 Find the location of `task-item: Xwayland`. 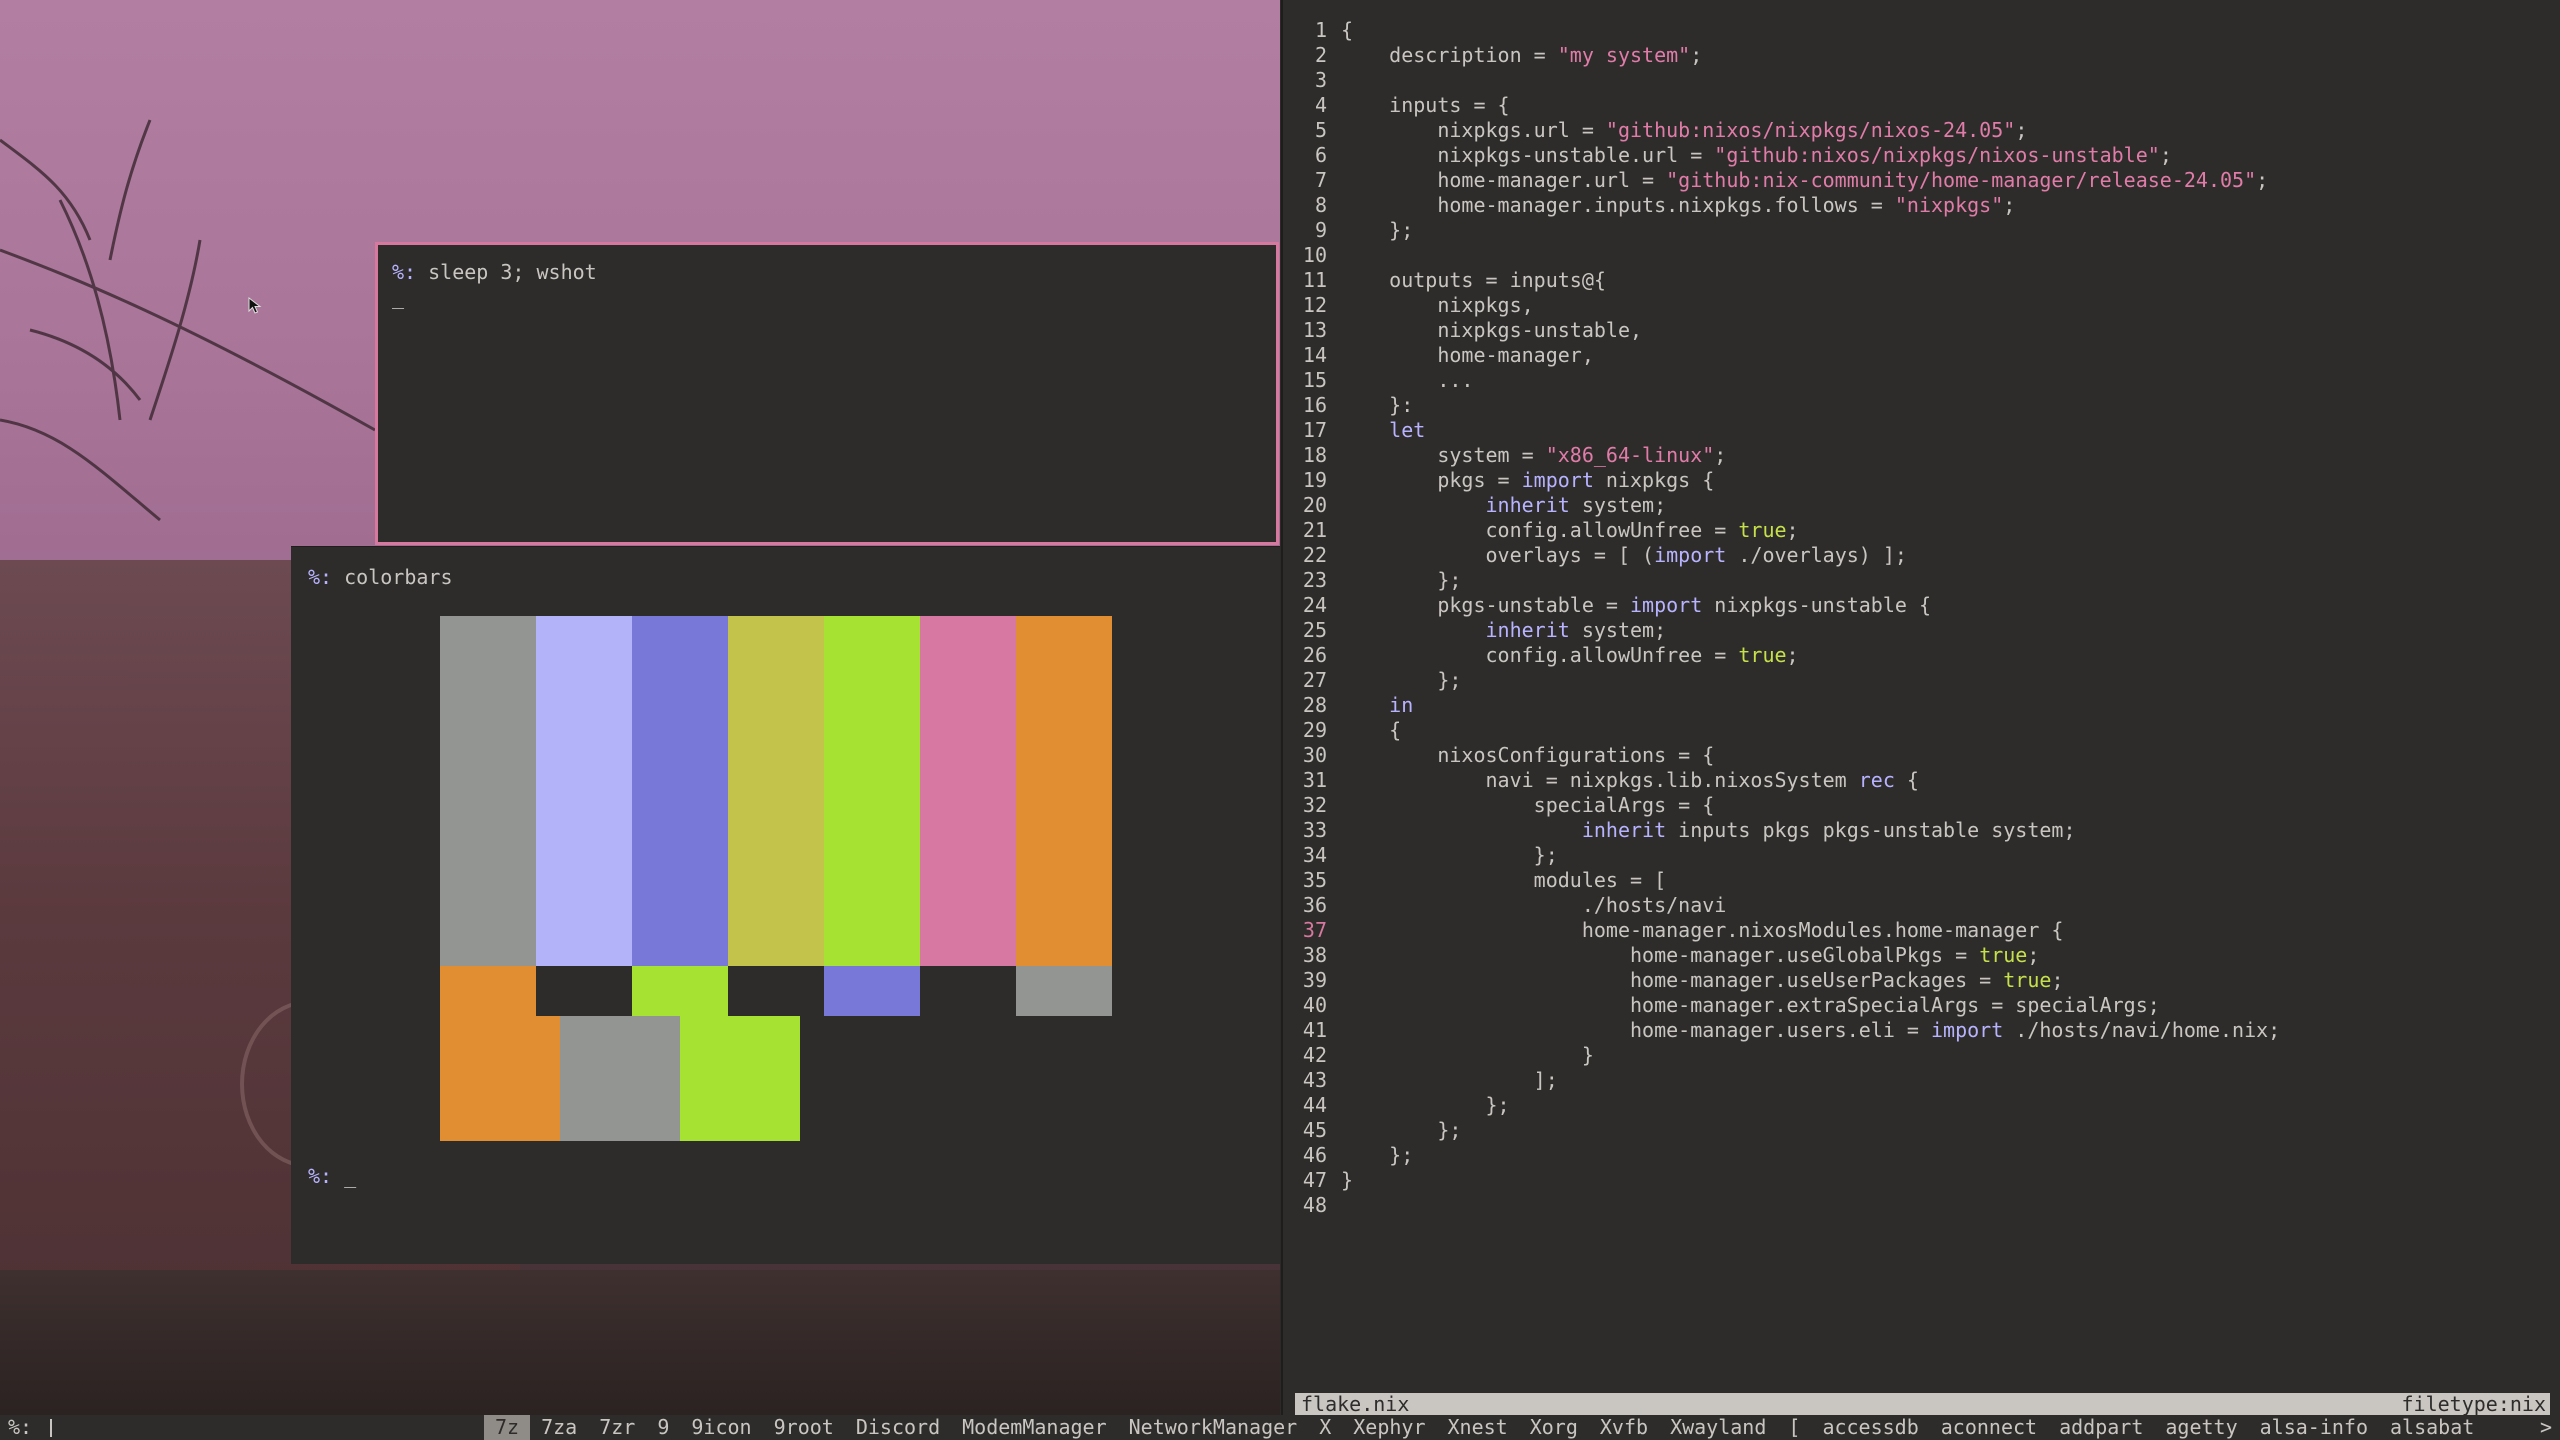

task-item: Xwayland is located at coordinates (1718, 1427).